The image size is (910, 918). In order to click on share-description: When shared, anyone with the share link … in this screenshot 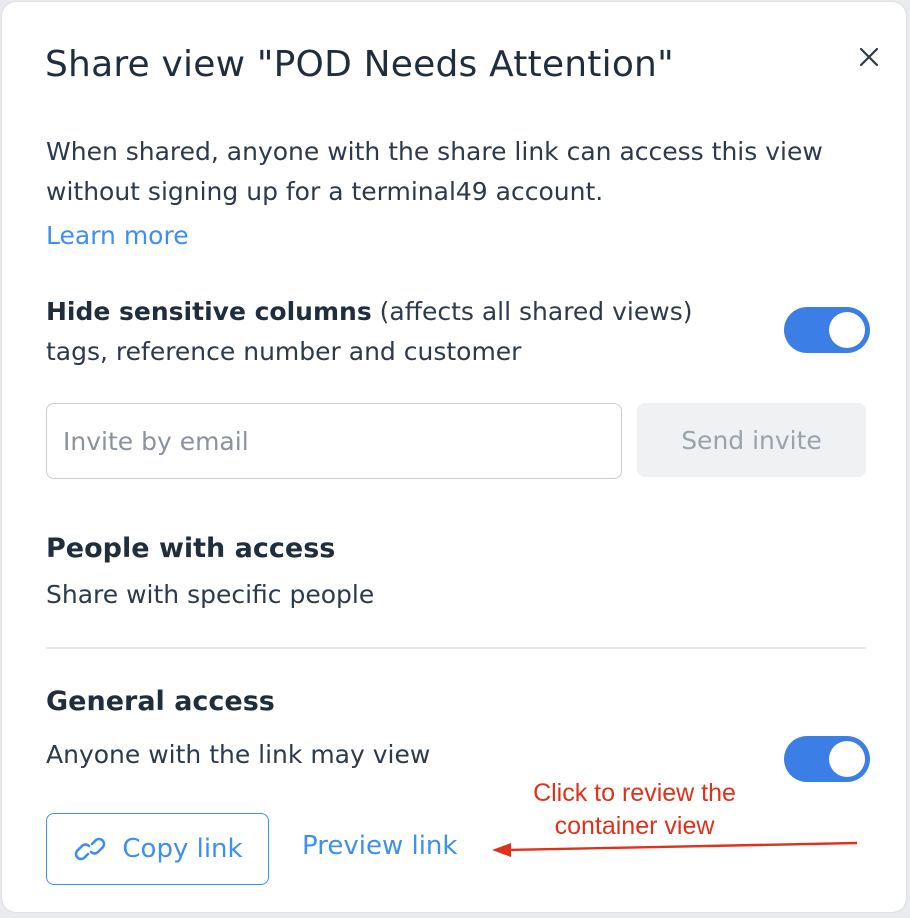, I will do `click(434, 171)`.